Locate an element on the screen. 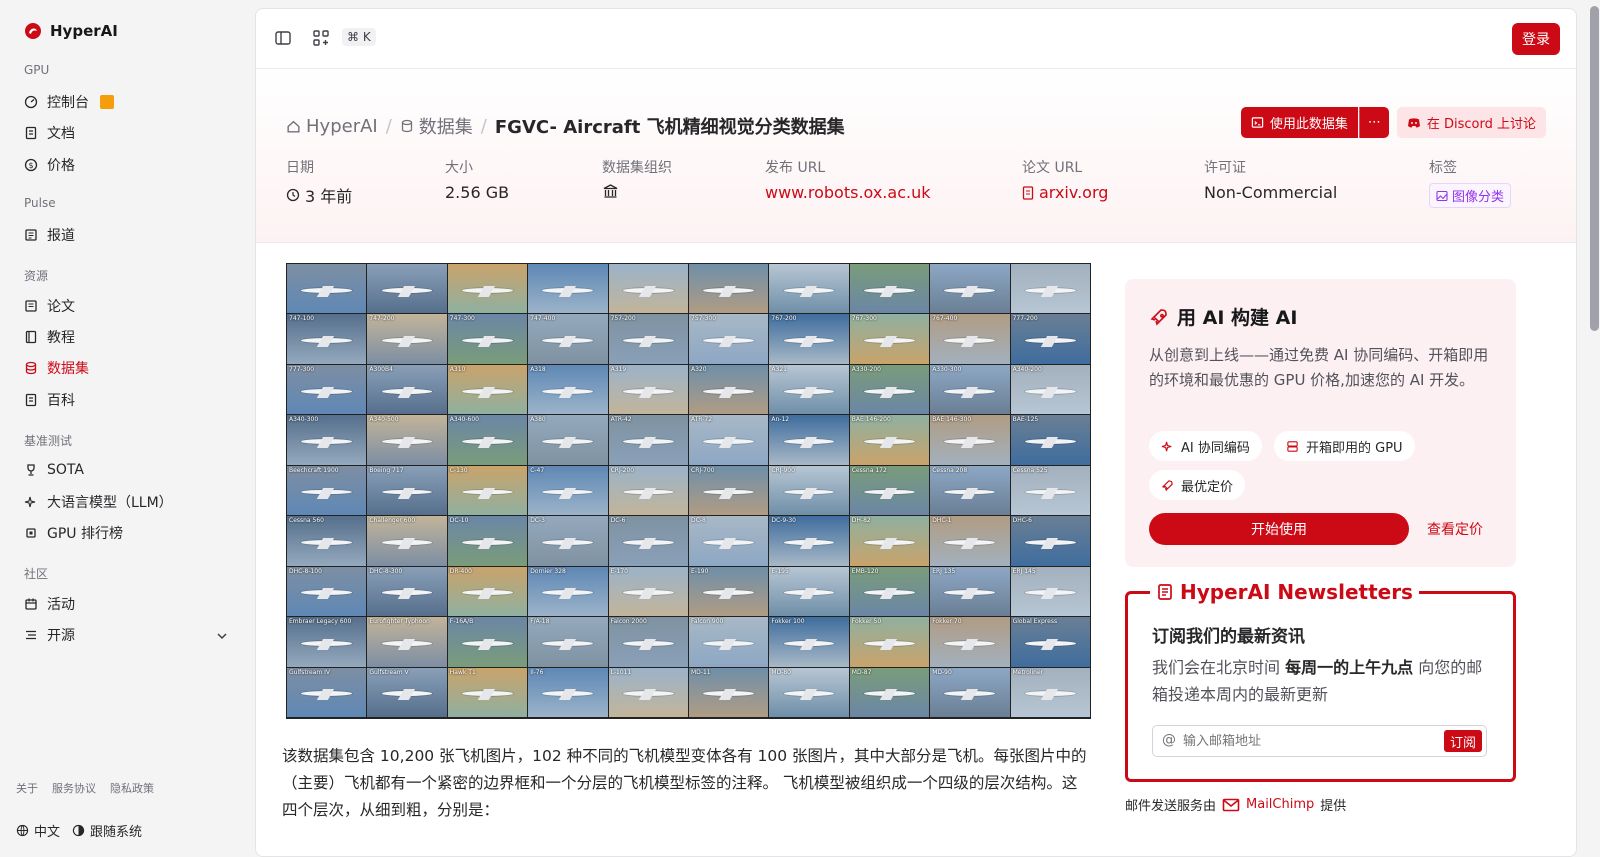 This screenshot has height=857, width=1600. meta-org: 数据集组织 is located at coordinates (637, 178).